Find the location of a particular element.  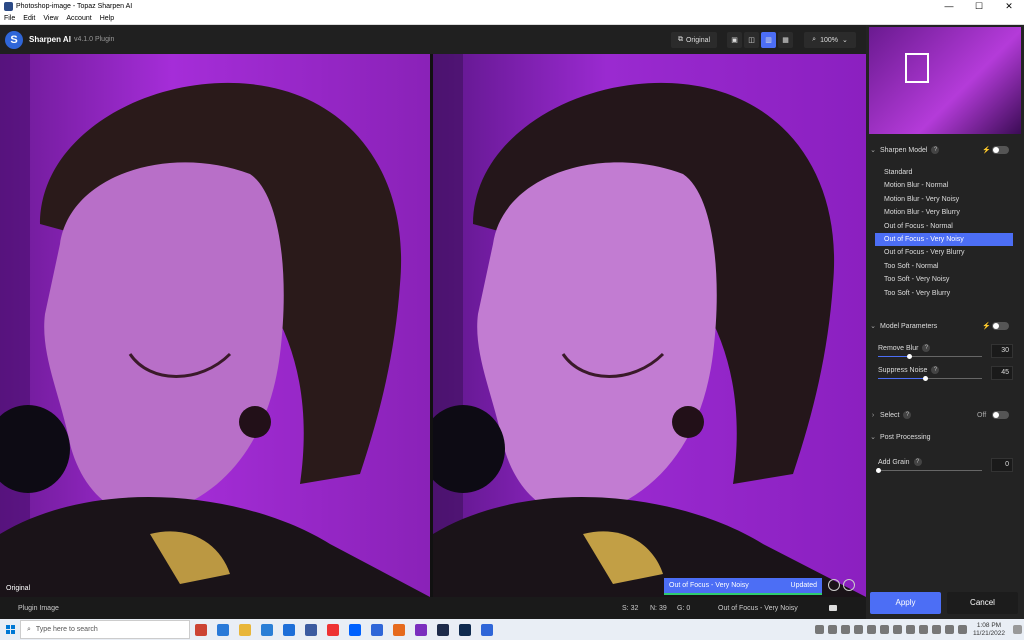

select-toggle is located at coordinates (1000, 415).